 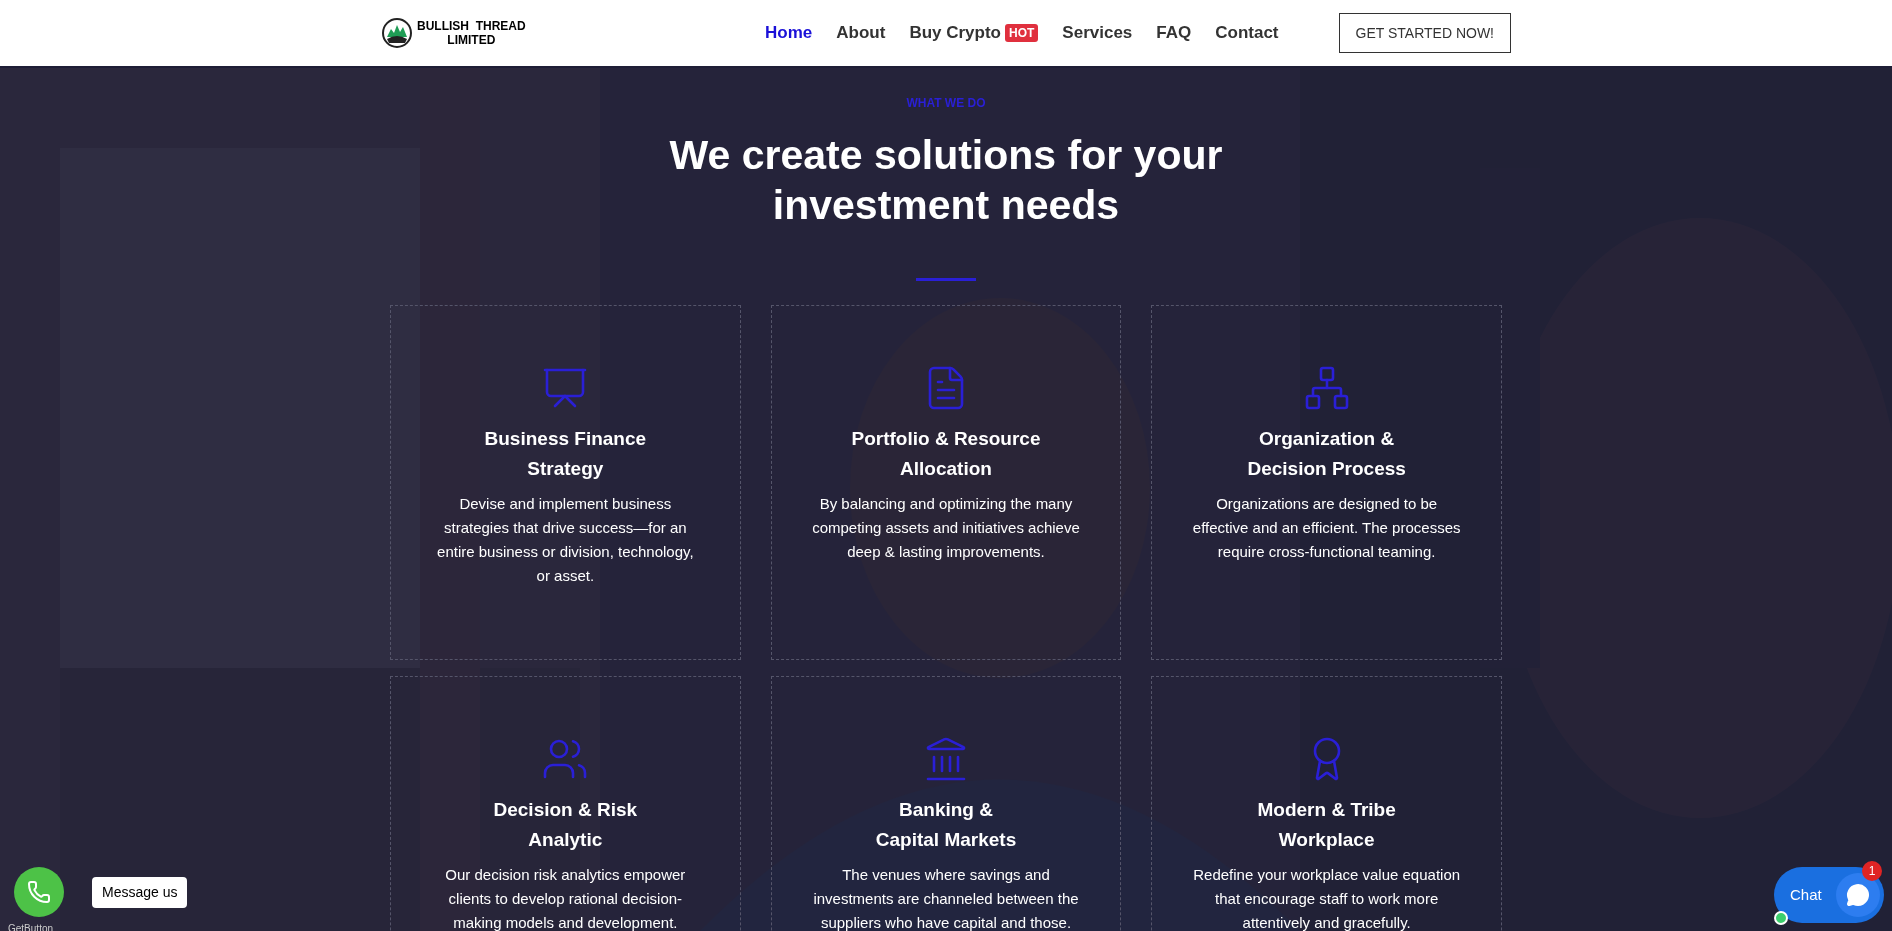 What do you see at coordinates (1326, 528) in the screenshot?
I see `card-text: Organizations are designed to be effective and an efficient. The processes require cross-functional teaming.` at bounding box center [1326, 528].